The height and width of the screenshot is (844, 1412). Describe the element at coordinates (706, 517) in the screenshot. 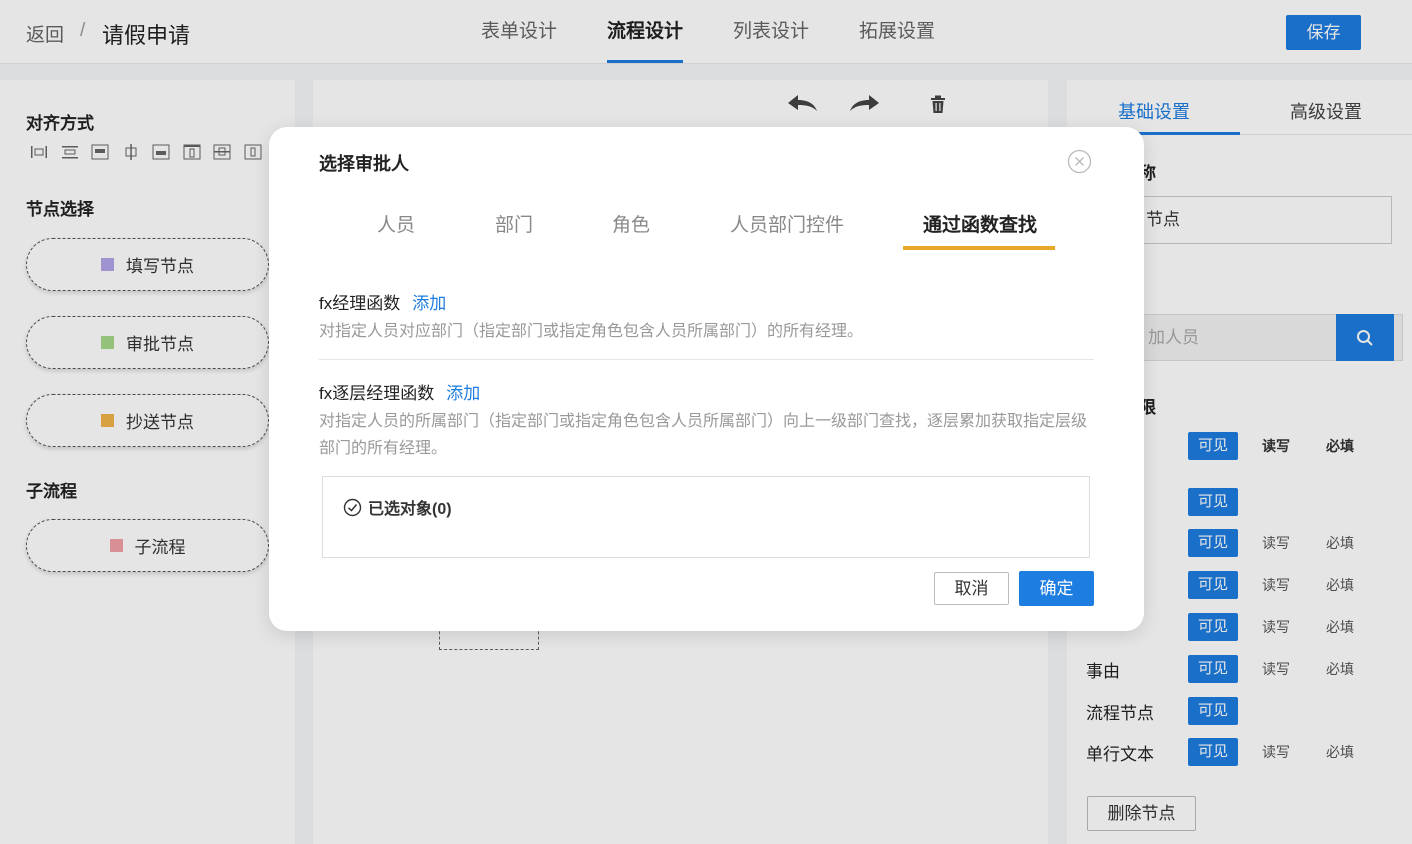

I see `selected-objects-box: 已选对象(0)` at that location.